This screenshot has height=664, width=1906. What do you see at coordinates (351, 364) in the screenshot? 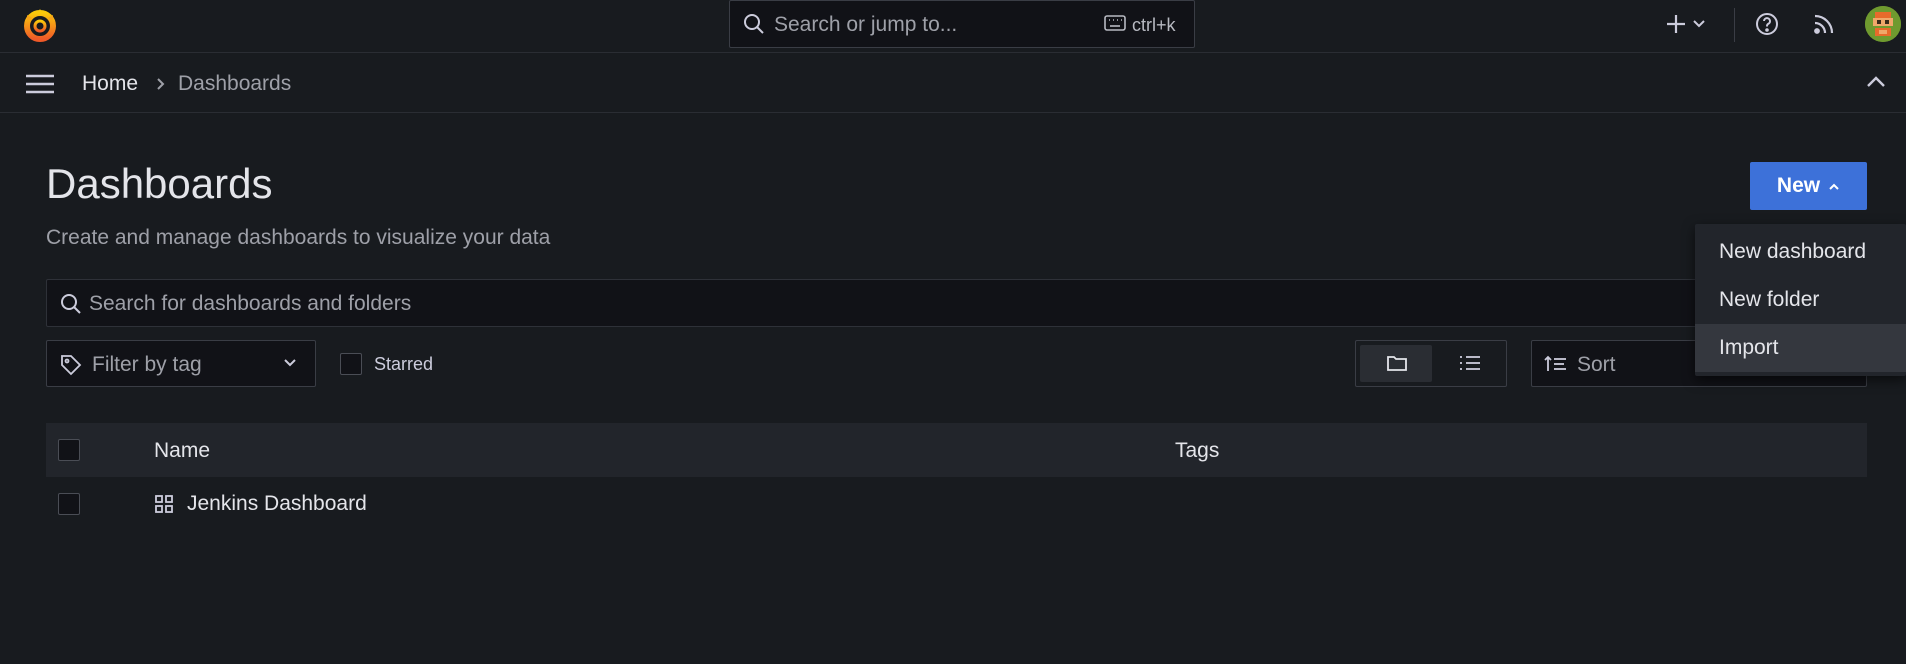
I see `starred-checkbox` at bounding box center [351, 364].